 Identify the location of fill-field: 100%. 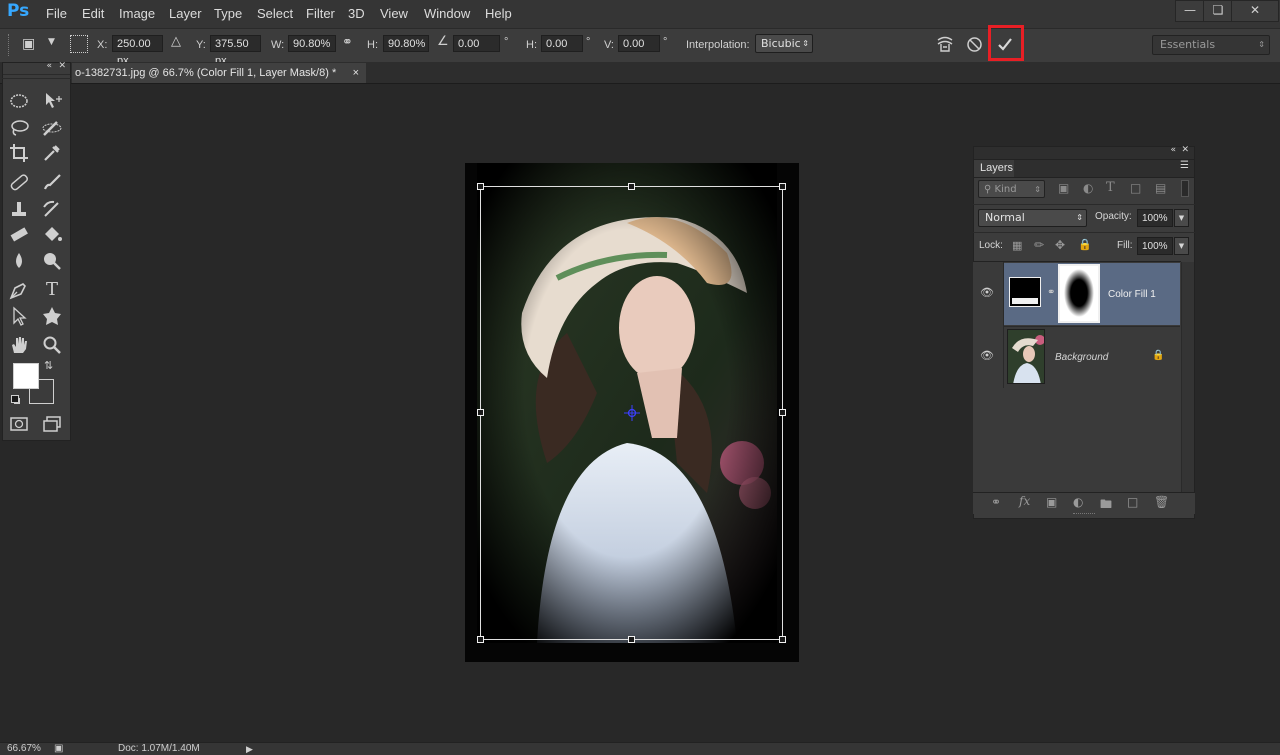
(1155, 246).